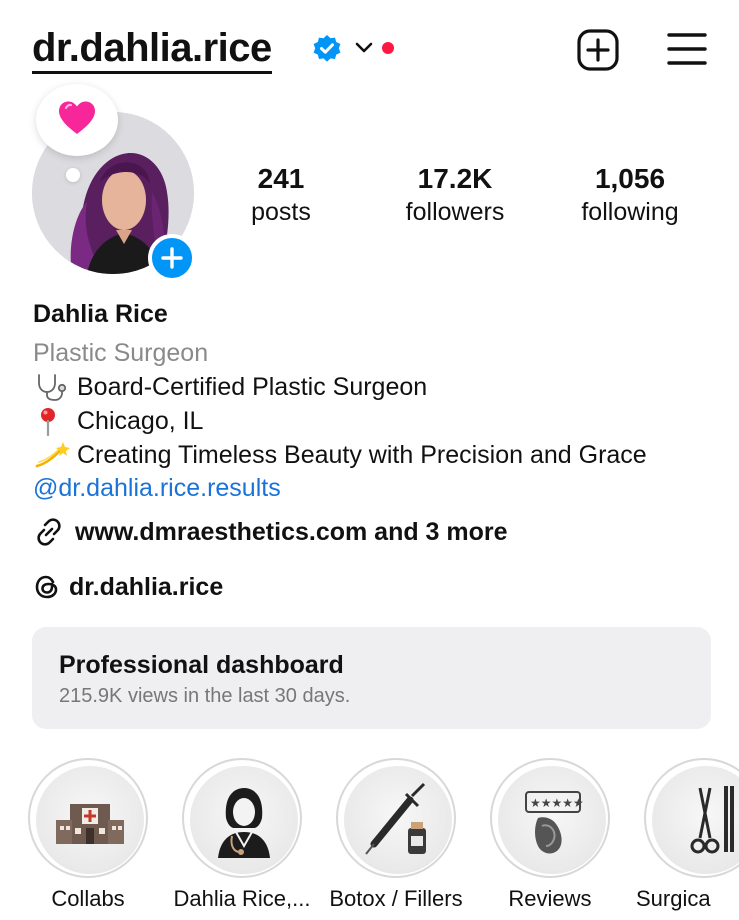 The image size is (739, 920). I want to click on external-links: www.dmraesthetics.com and 3 more, so click(270, 532).